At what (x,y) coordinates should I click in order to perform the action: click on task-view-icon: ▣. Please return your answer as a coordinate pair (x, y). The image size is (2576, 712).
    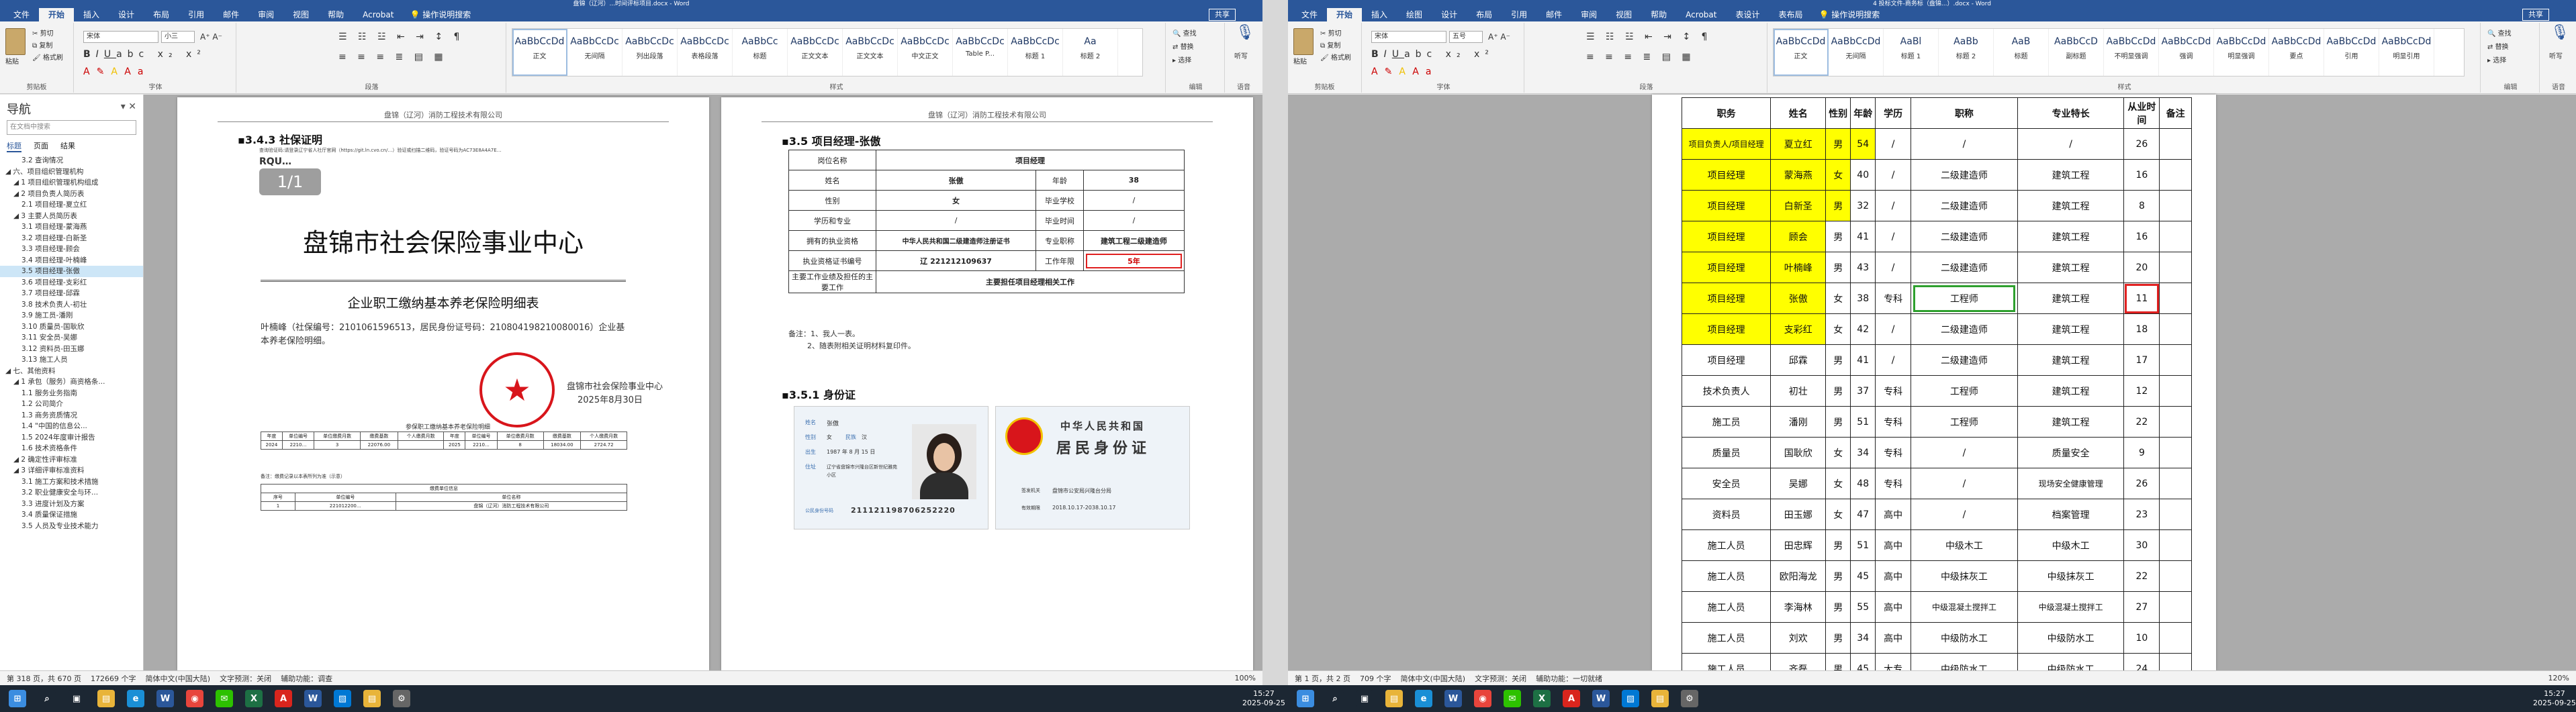
    Looking at the image, I should click on (76, 698).